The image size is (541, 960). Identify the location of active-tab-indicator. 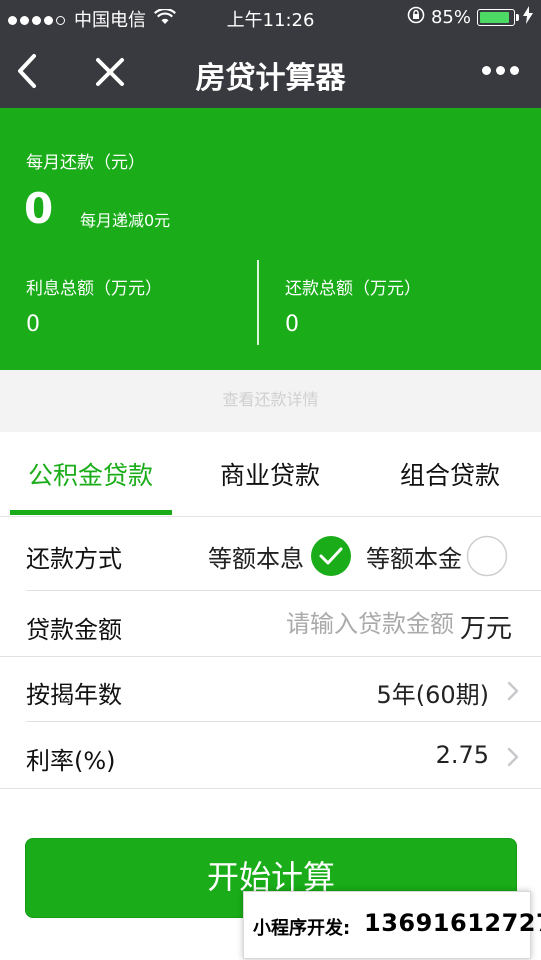
(91, 512).